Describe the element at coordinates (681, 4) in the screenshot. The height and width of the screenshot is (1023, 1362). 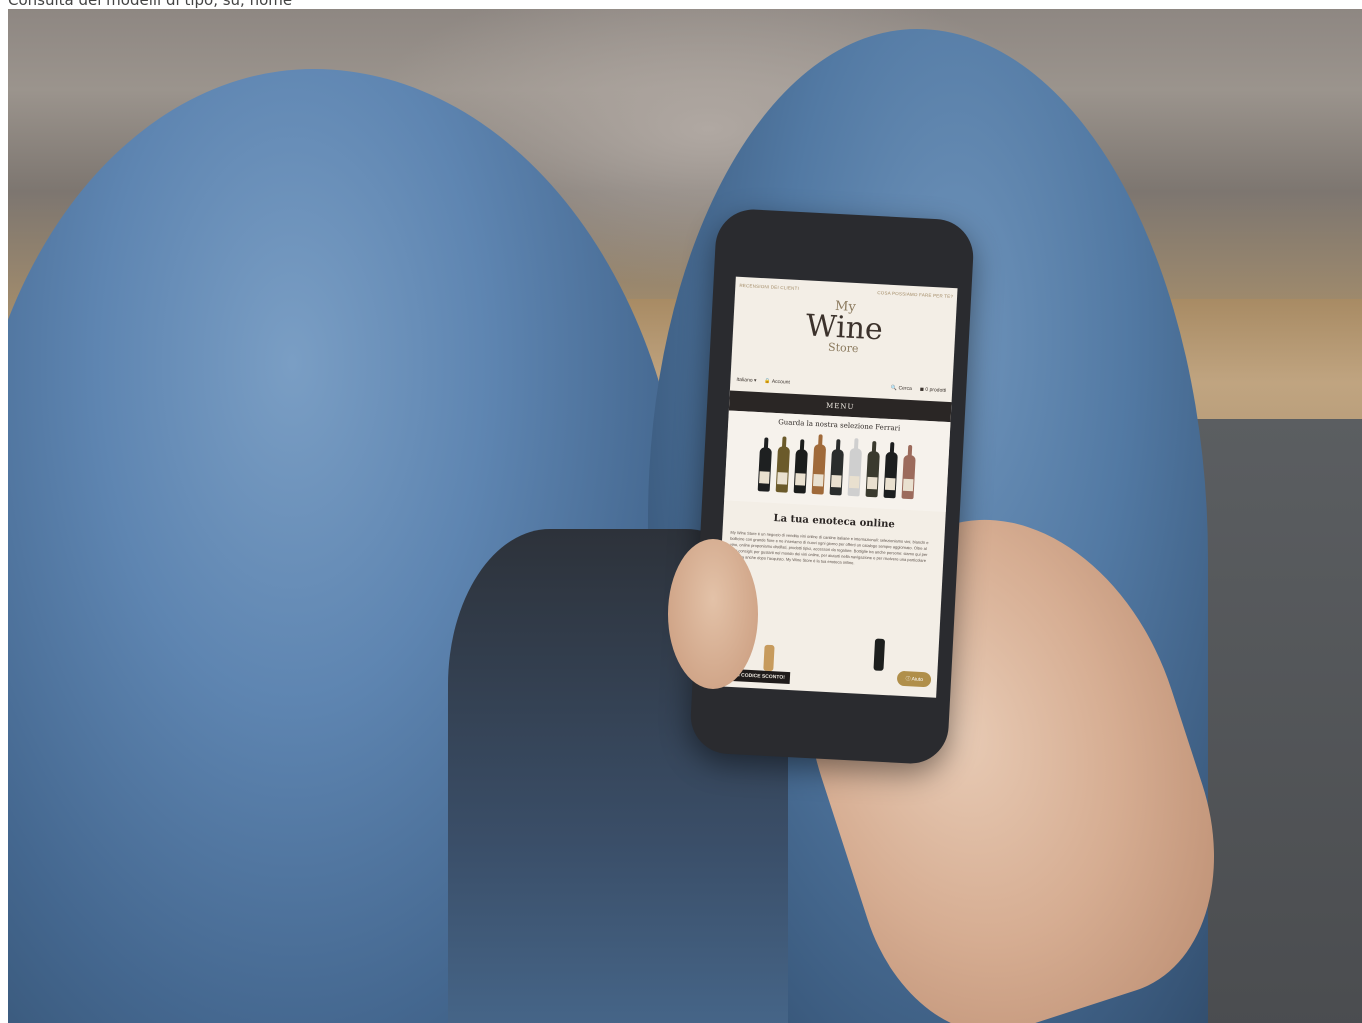
I see `caption-strip: Consulta dei modelli di tipo, su, home` at that location.